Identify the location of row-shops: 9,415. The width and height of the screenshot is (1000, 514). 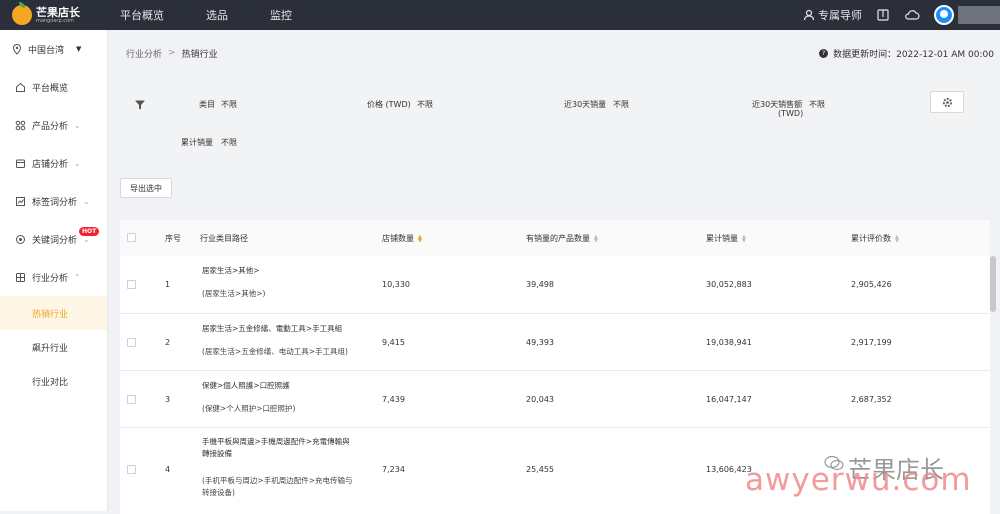
(393, 342).